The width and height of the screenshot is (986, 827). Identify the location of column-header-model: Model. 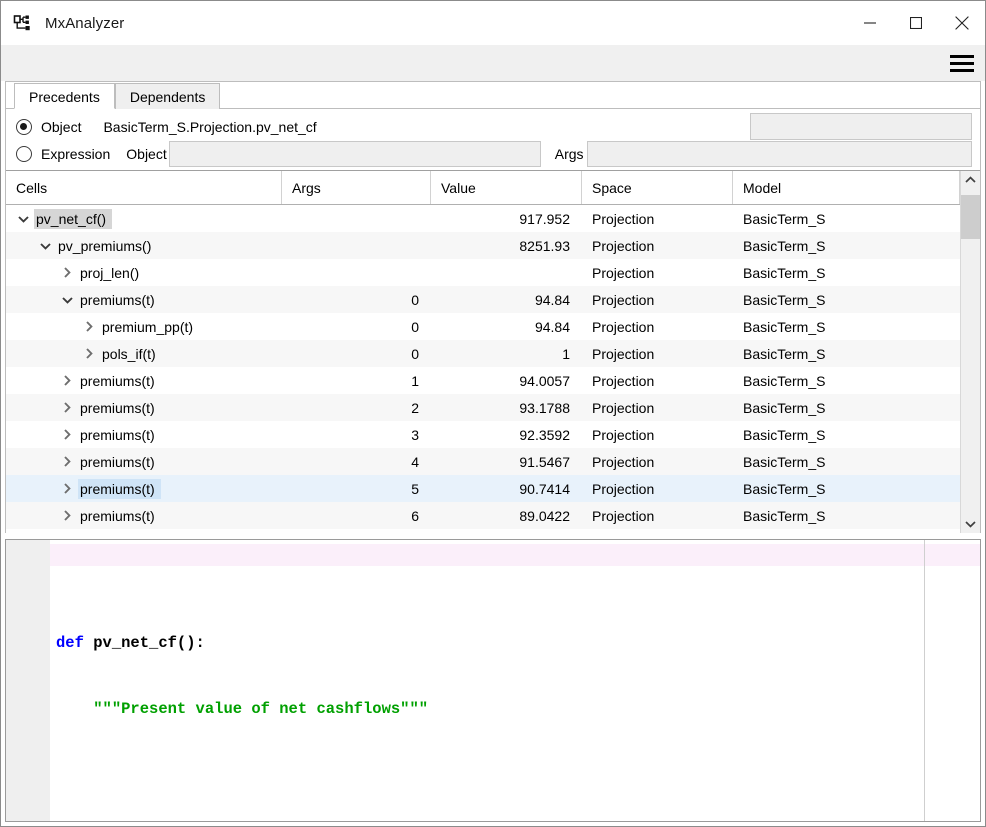
(846, 187).